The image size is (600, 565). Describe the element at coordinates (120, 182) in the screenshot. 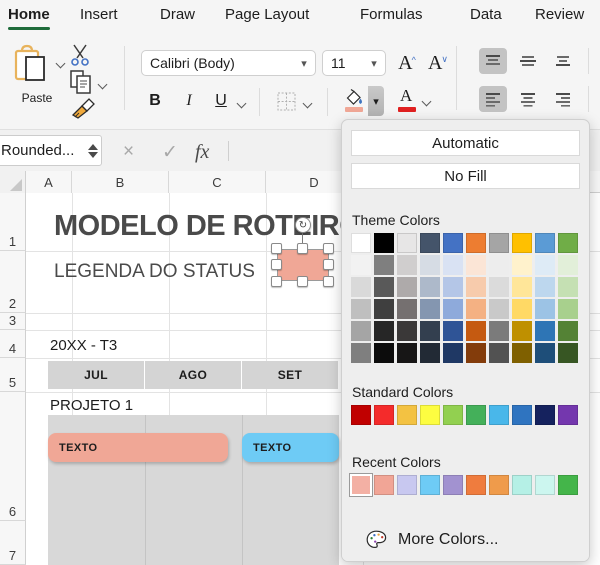

I see `column-header-B: B` at that location.